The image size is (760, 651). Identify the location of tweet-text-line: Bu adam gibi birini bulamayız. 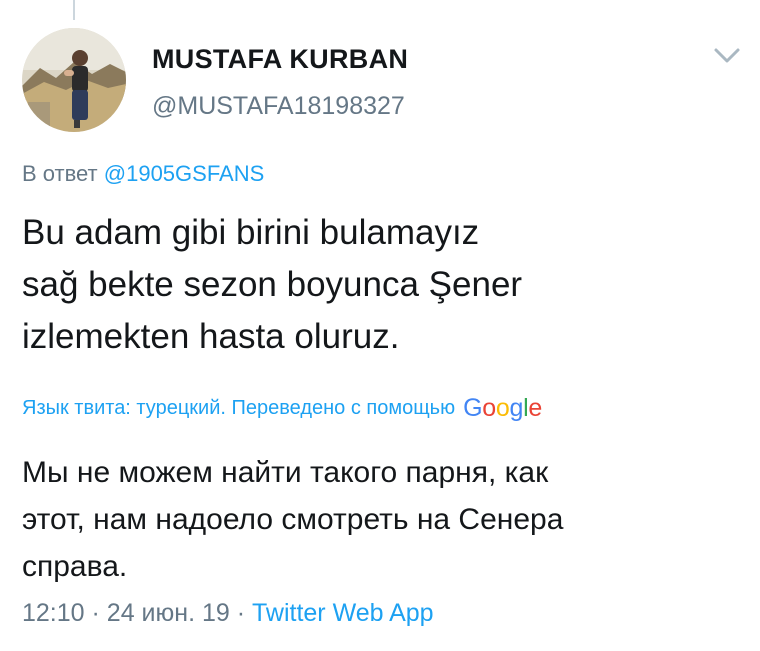
(251, 232).